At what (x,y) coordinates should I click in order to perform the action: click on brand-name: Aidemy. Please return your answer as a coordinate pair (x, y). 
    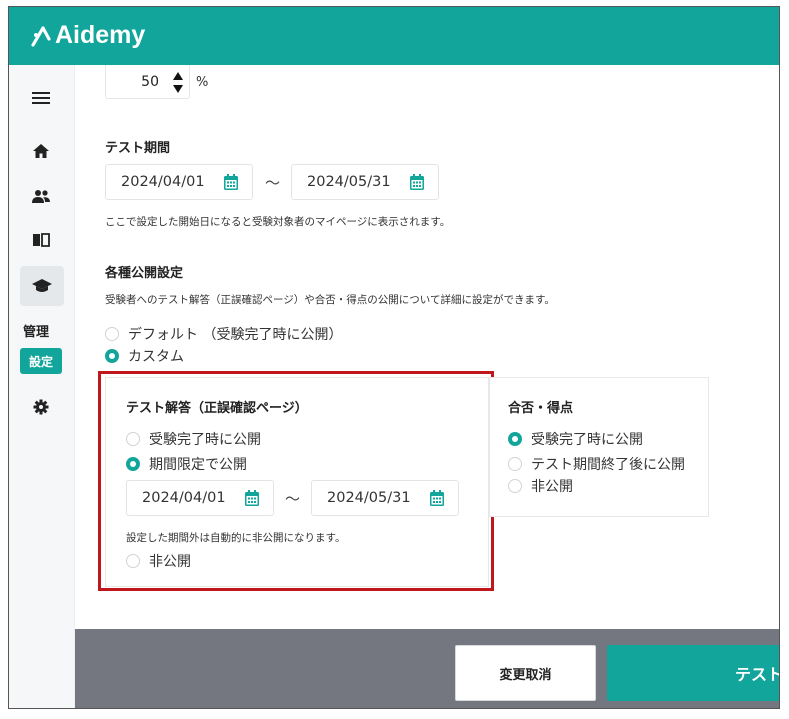
    Looking at the image, I should click on (100, 35).